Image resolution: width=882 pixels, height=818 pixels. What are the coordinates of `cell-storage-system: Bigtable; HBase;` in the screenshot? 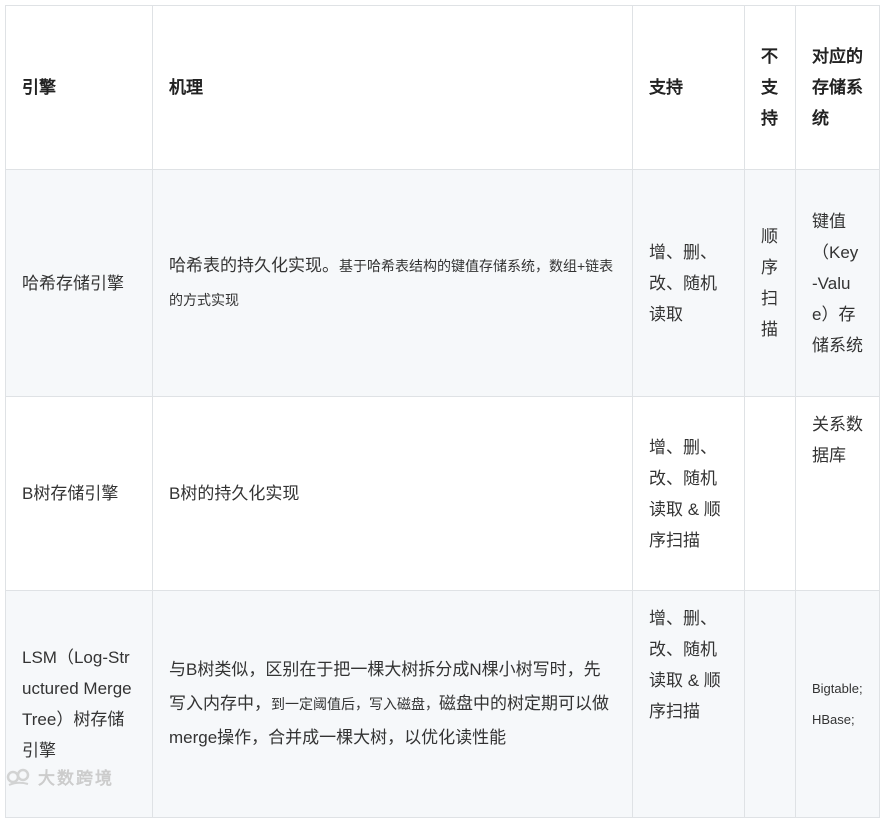 It's located at (837, 704).